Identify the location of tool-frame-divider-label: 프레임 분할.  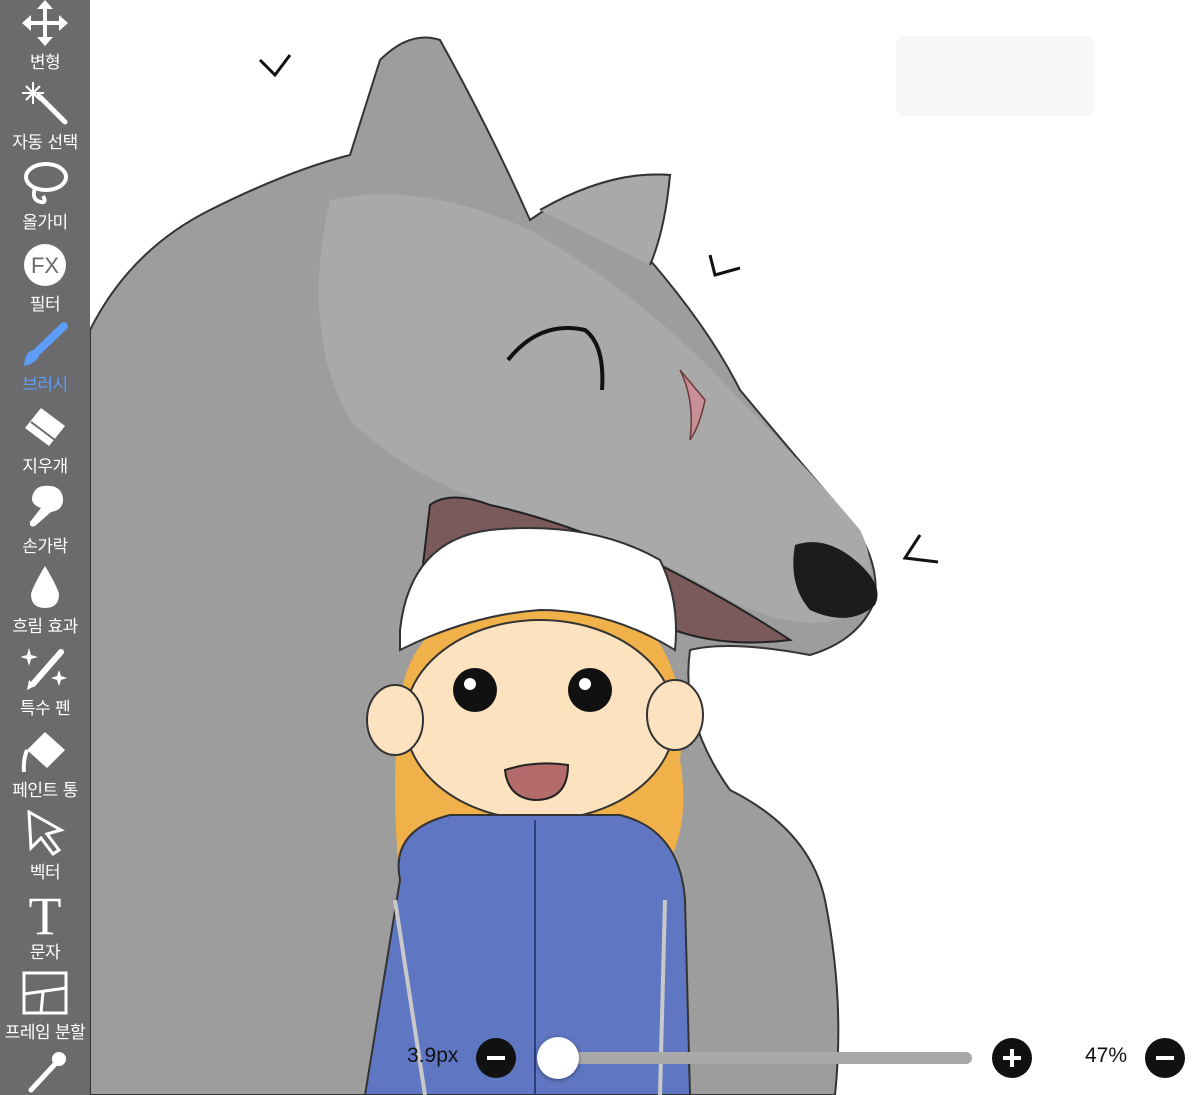
(45, 1033).